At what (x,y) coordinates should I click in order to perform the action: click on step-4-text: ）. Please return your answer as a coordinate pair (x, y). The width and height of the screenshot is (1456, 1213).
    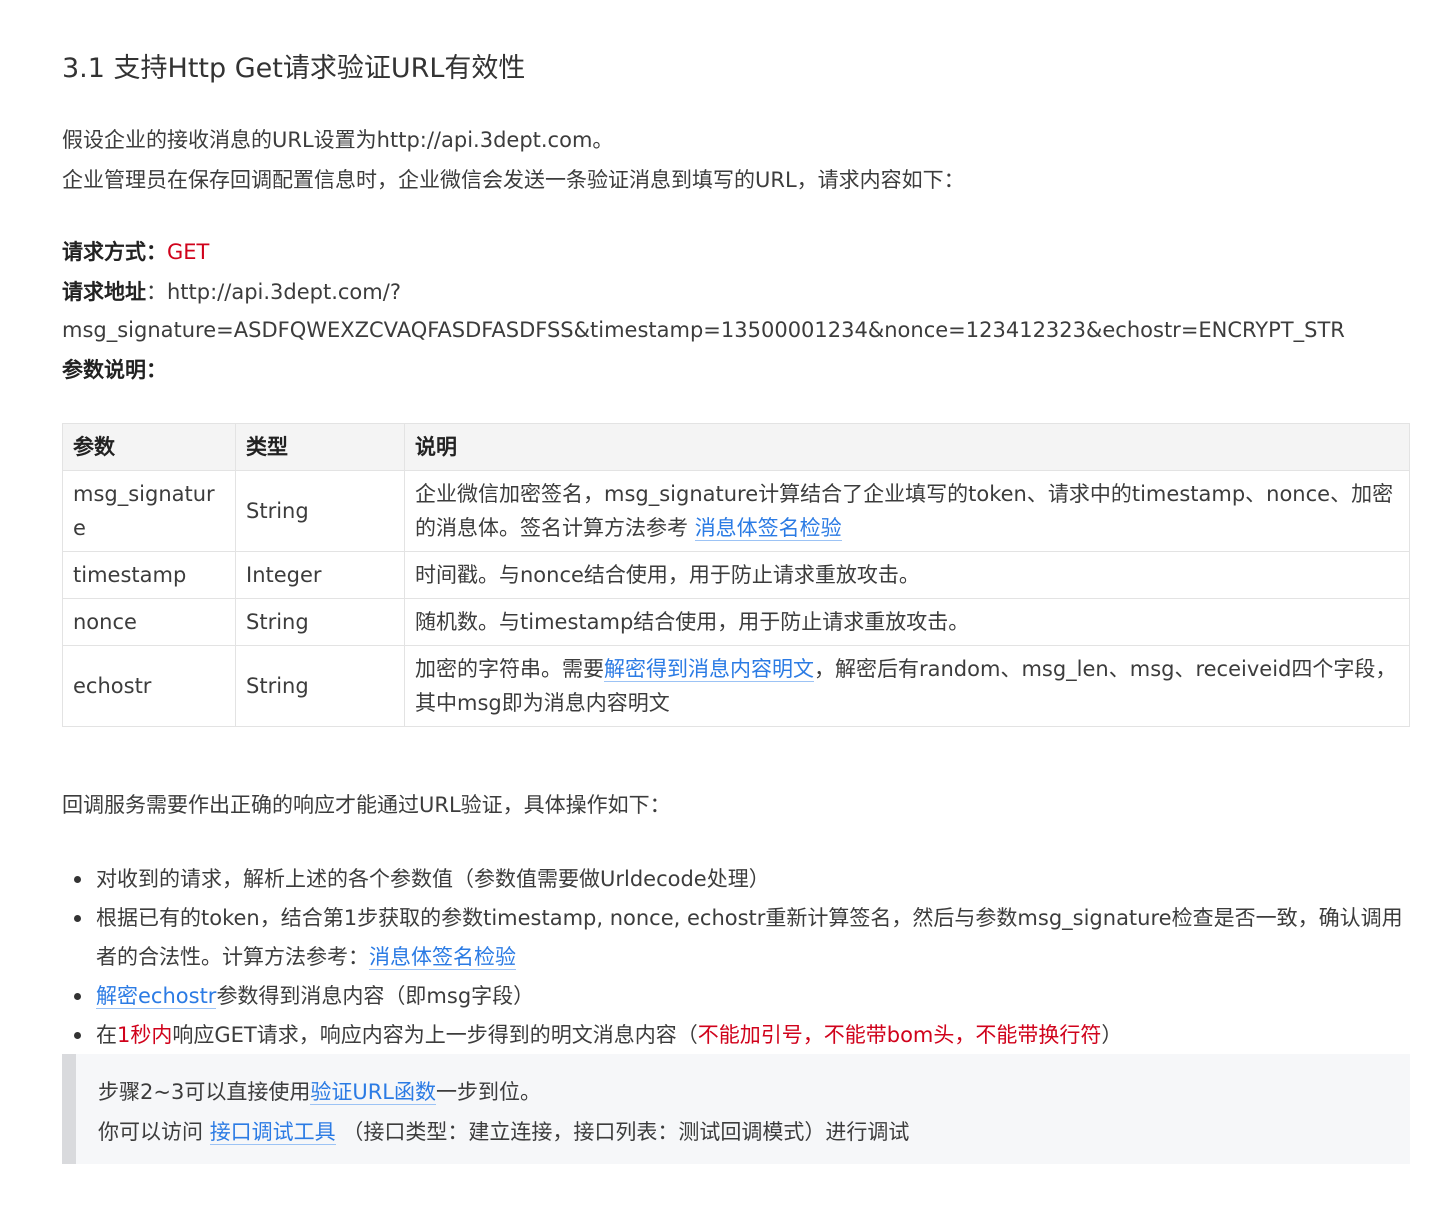
    Looking at the image, I should click on (1112, 1035).